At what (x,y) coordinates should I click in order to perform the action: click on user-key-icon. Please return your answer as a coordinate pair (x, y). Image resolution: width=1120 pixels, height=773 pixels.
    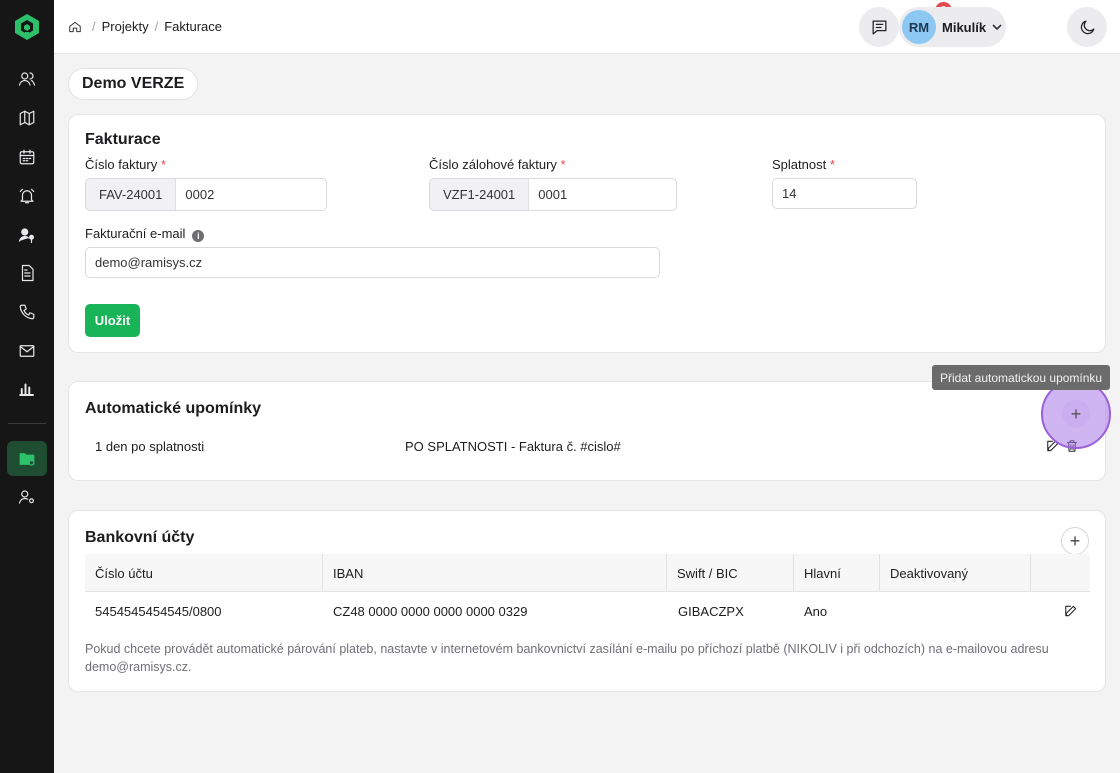
    Looking at the image, I should click on (27, 235).